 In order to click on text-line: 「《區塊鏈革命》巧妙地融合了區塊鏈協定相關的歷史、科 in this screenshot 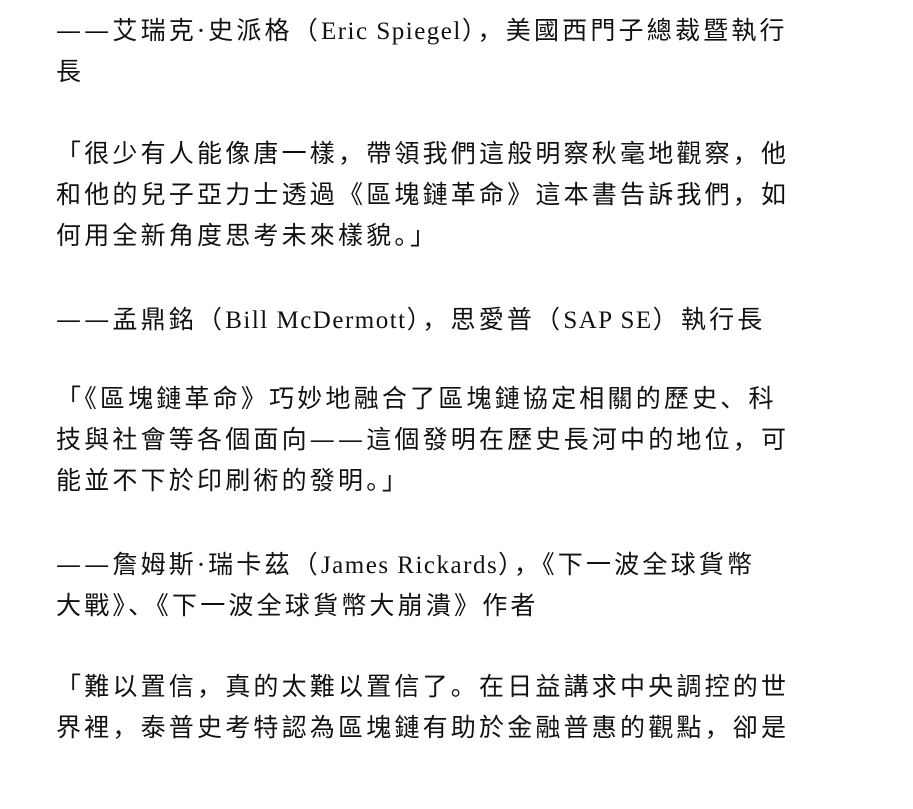, I will do `click(416, 398)`.